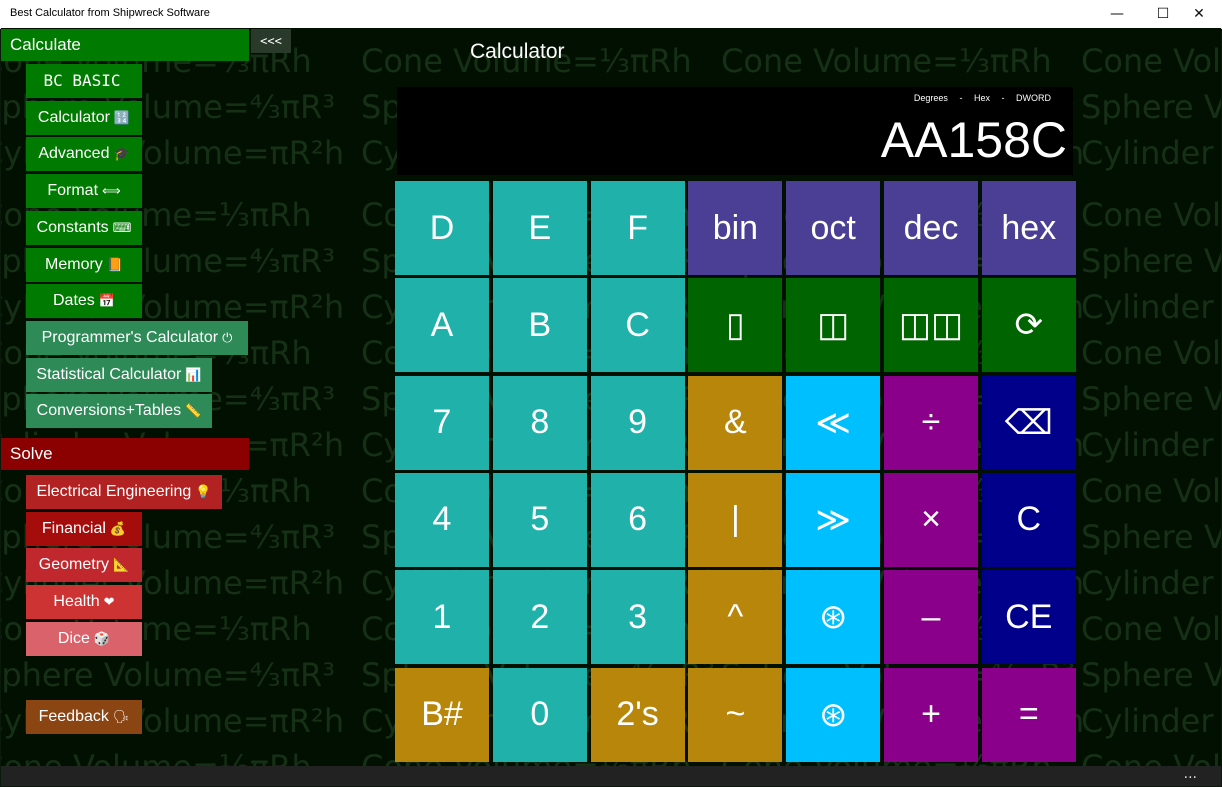 This screenshot has width=1222, height=787. I want to click on key-button: ^, so click(735, 617).